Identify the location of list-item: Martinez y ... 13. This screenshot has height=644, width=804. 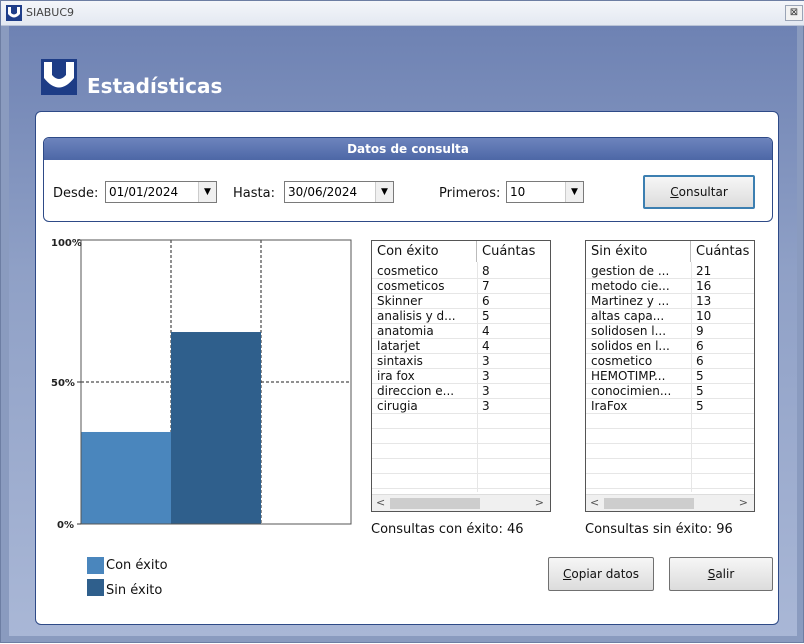
(670, 301).